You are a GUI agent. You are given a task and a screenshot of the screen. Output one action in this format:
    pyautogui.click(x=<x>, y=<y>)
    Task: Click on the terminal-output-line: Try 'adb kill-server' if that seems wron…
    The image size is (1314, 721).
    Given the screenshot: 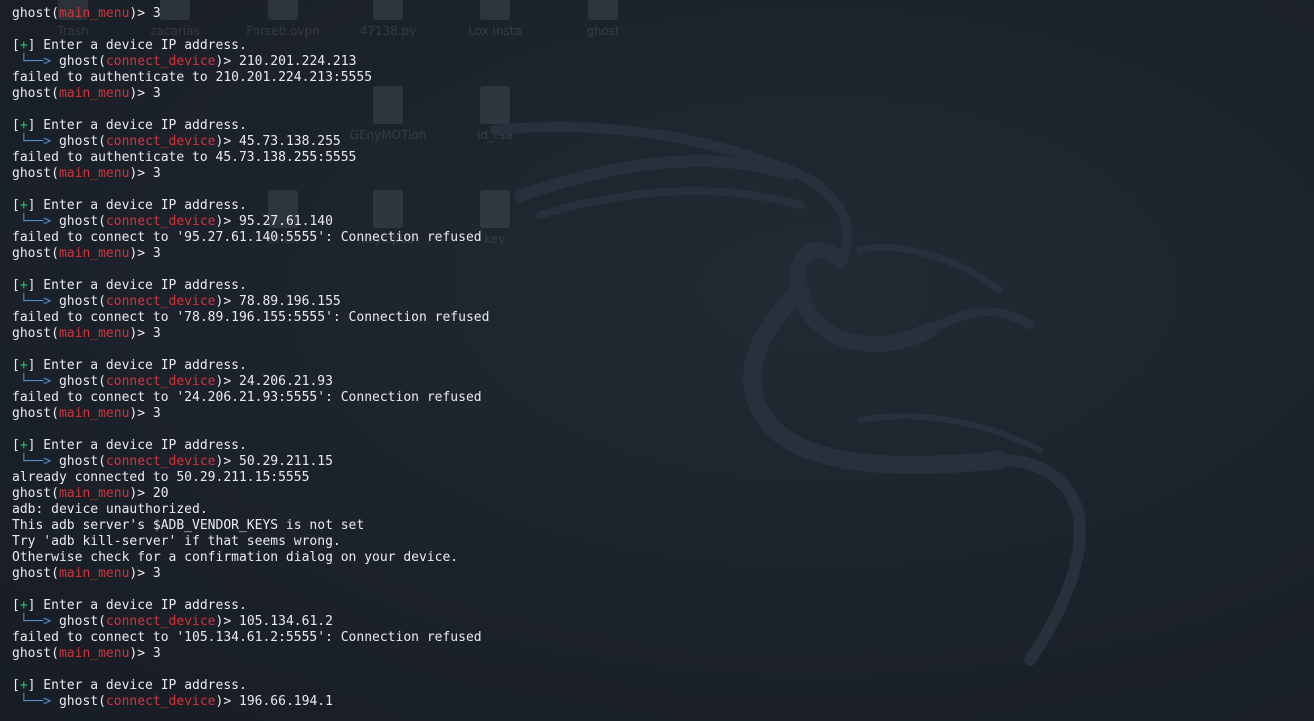 What is the action you would take?
    pyautogui.click(x=176, y=541)
    